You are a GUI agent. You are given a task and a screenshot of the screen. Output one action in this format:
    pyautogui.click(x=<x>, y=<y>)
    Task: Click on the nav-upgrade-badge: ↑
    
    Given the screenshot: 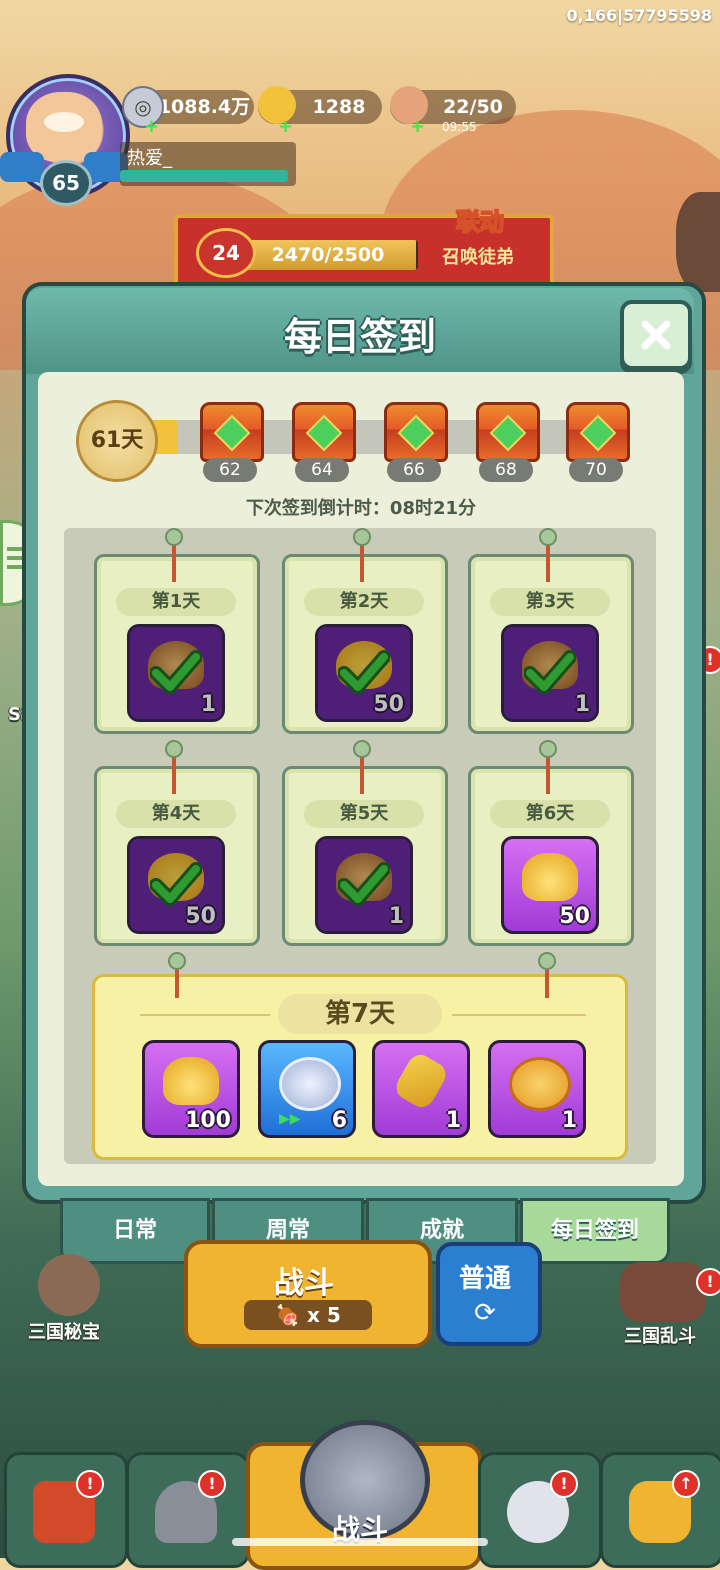 What is the action you would take?
    pyautogui.click(x=686, y=1484)
    